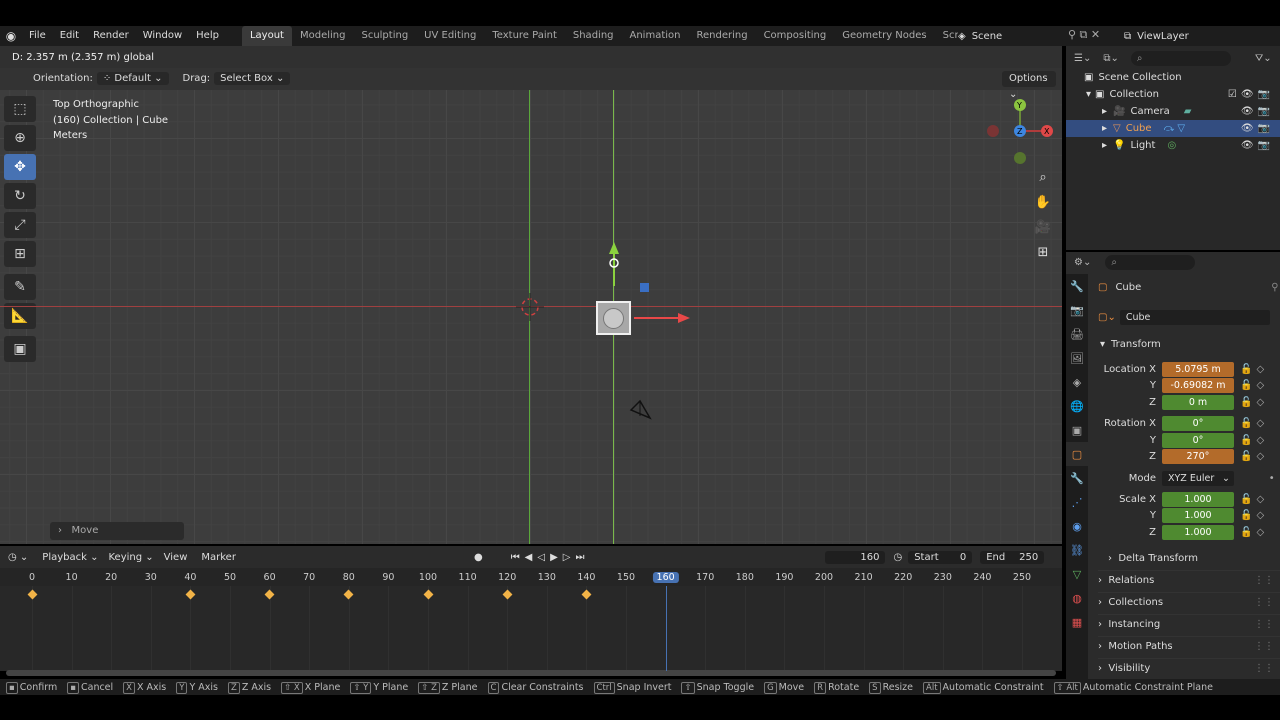  Describe the element at coordinates (1198, 423) in the screenshot. I see `rotation-x-field: 0°` at that location.